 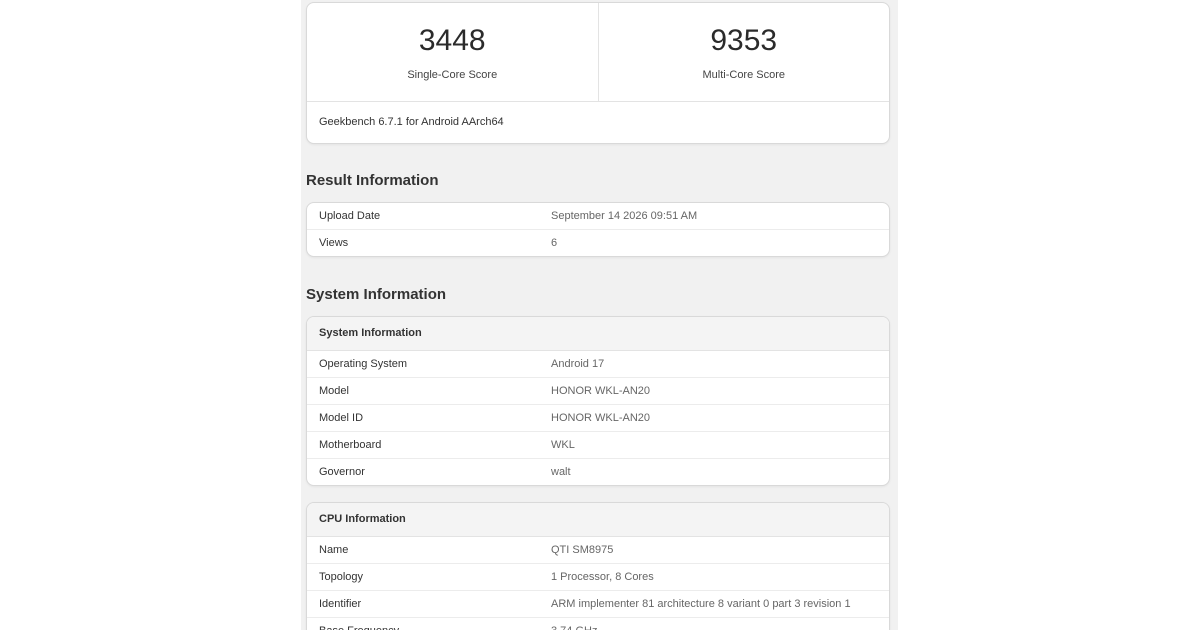 I want to click on row-key: Upload Date, so click(x=350, y=216).